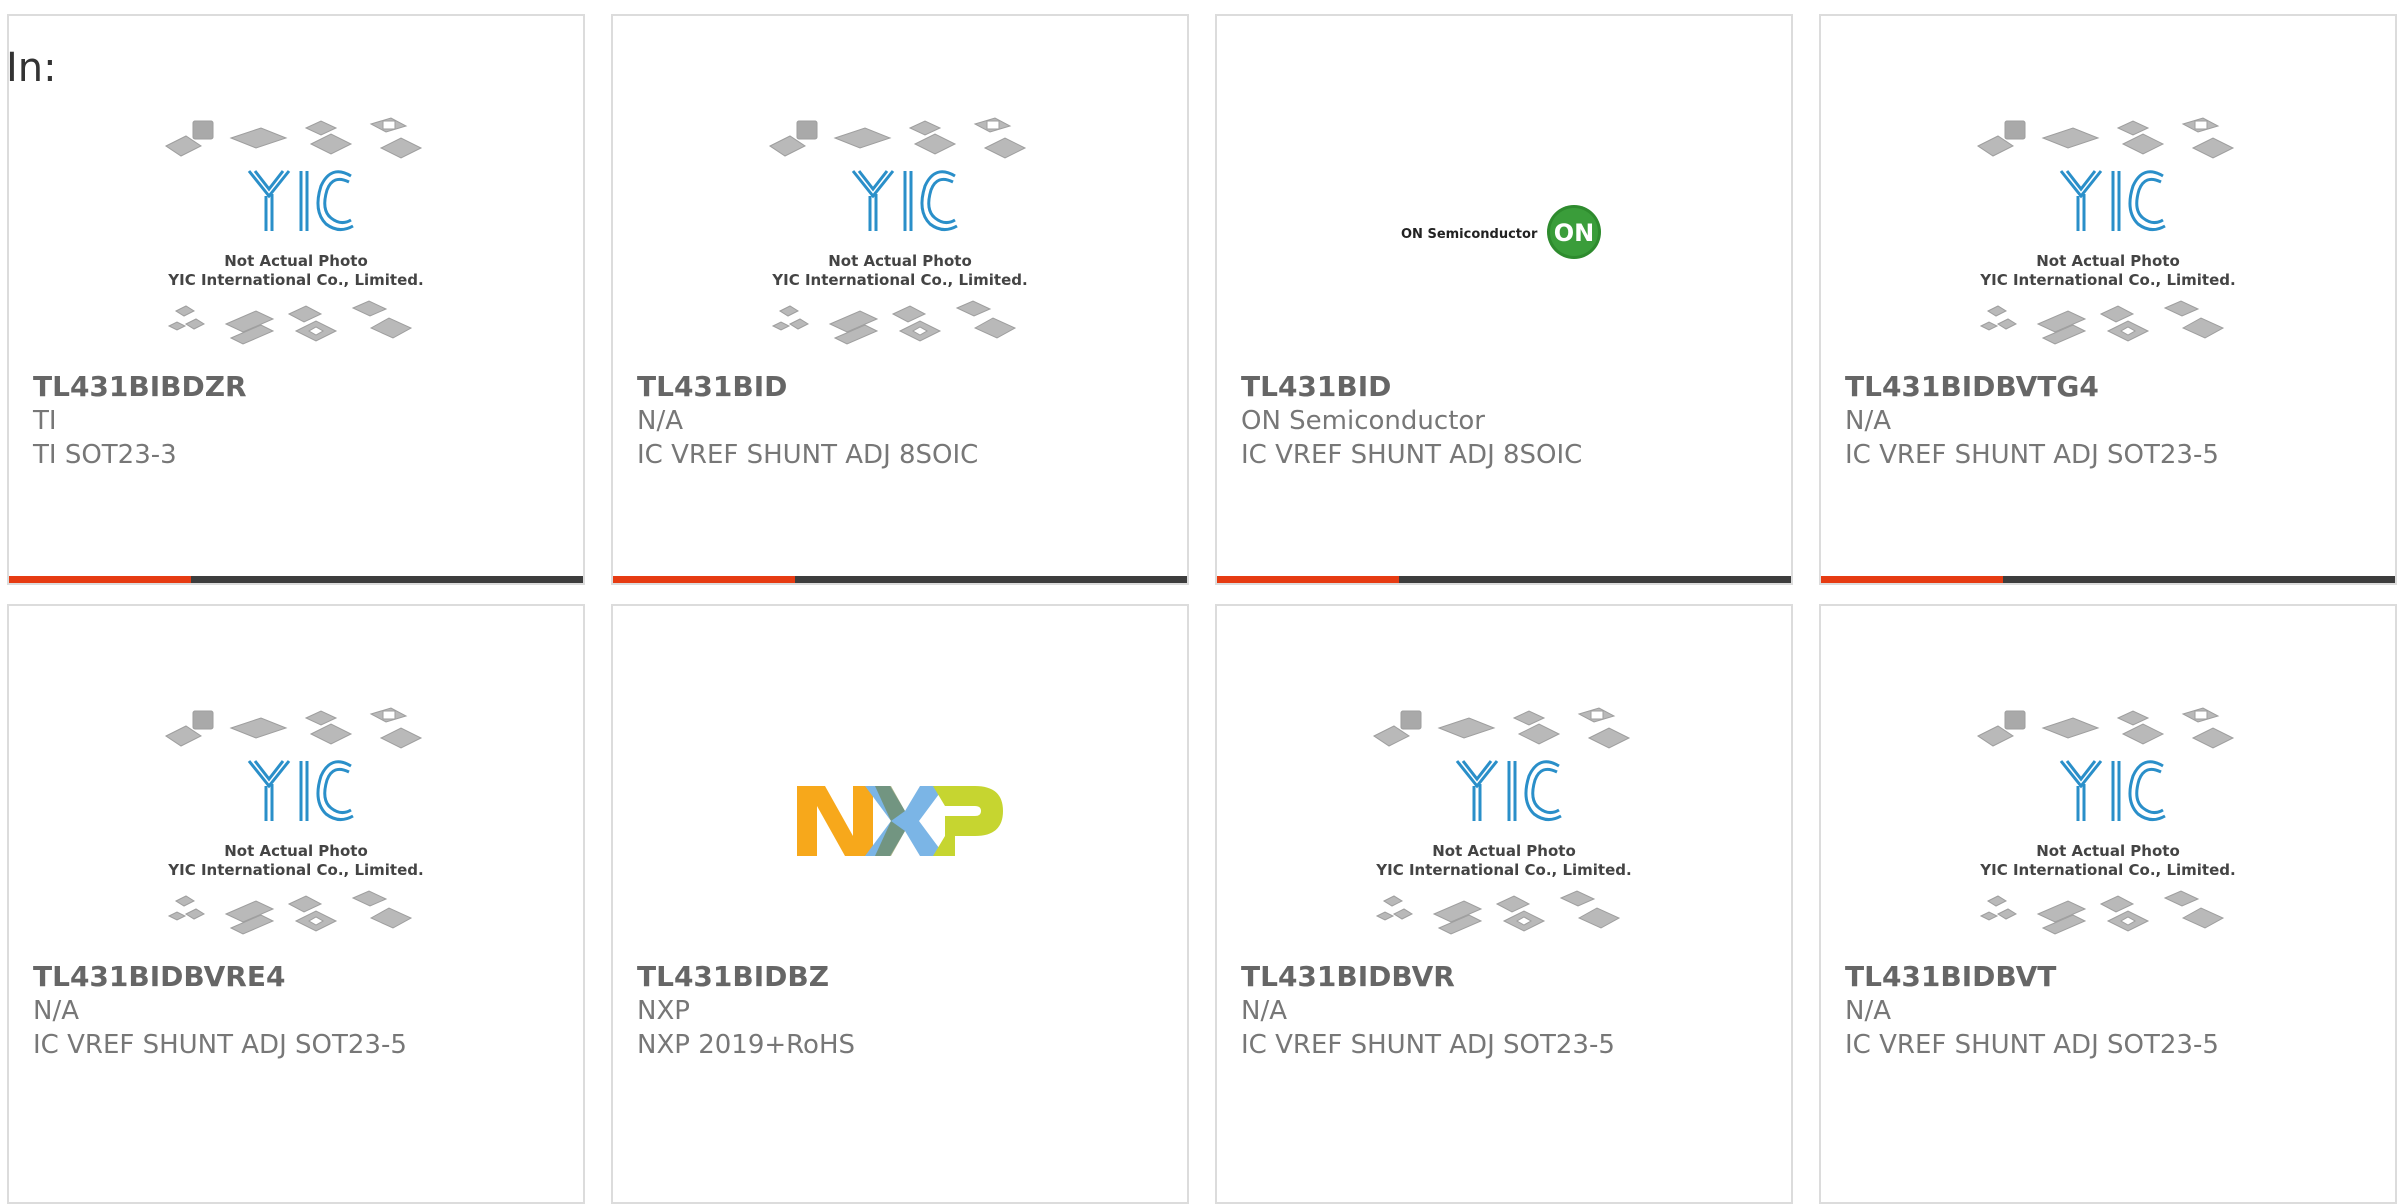 The height and width of the screenshot is (1204, 2400). Describe the element at coordinates (303, 387) in the screenshot. I see `part-number: TL431BIBDZR` at that location.